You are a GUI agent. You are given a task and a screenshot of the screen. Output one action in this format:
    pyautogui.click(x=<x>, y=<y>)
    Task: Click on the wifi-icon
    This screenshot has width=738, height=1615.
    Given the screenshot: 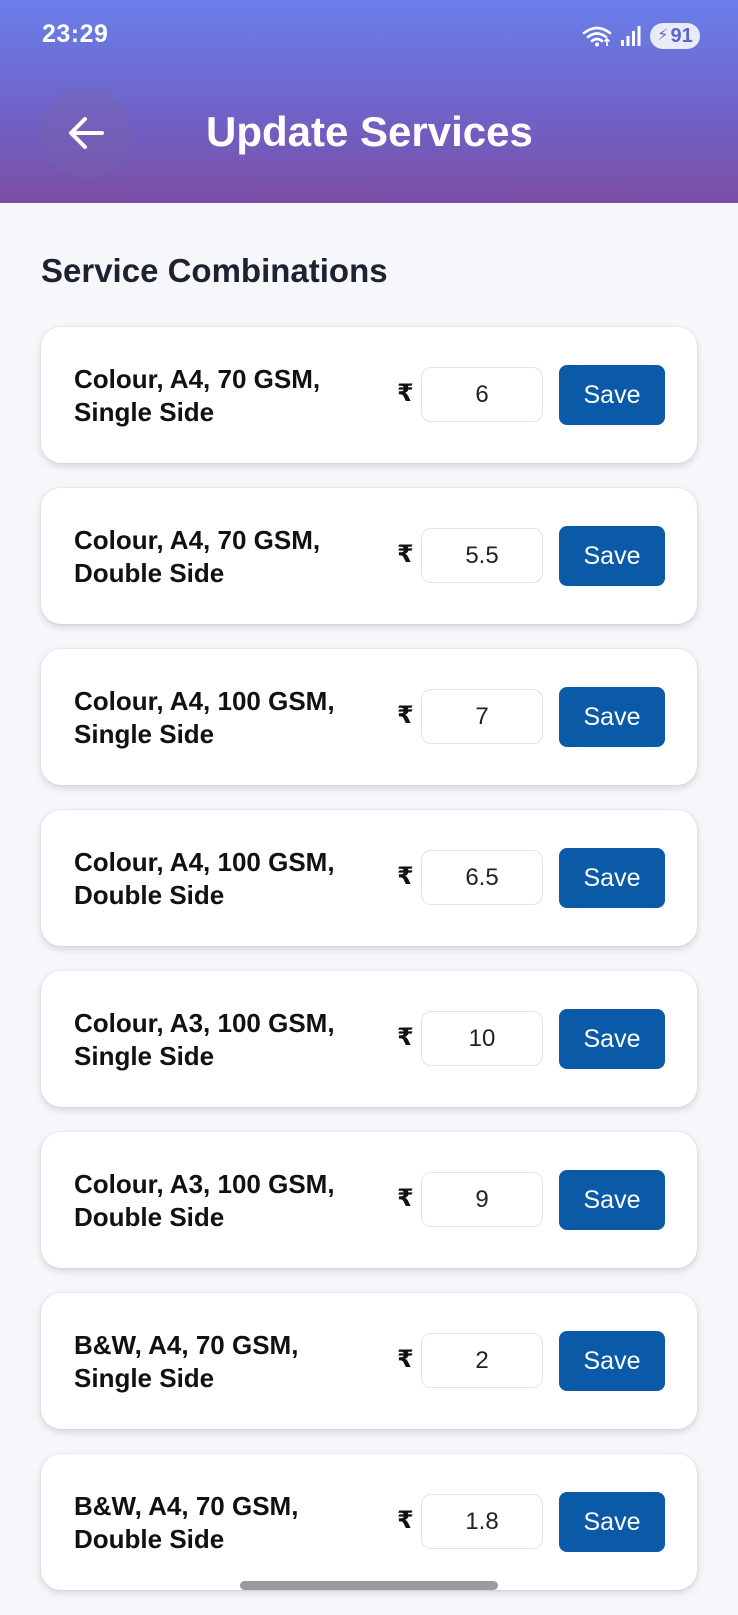 What is the action you would take?
    pyautogui.click(x=597, y=36)
    